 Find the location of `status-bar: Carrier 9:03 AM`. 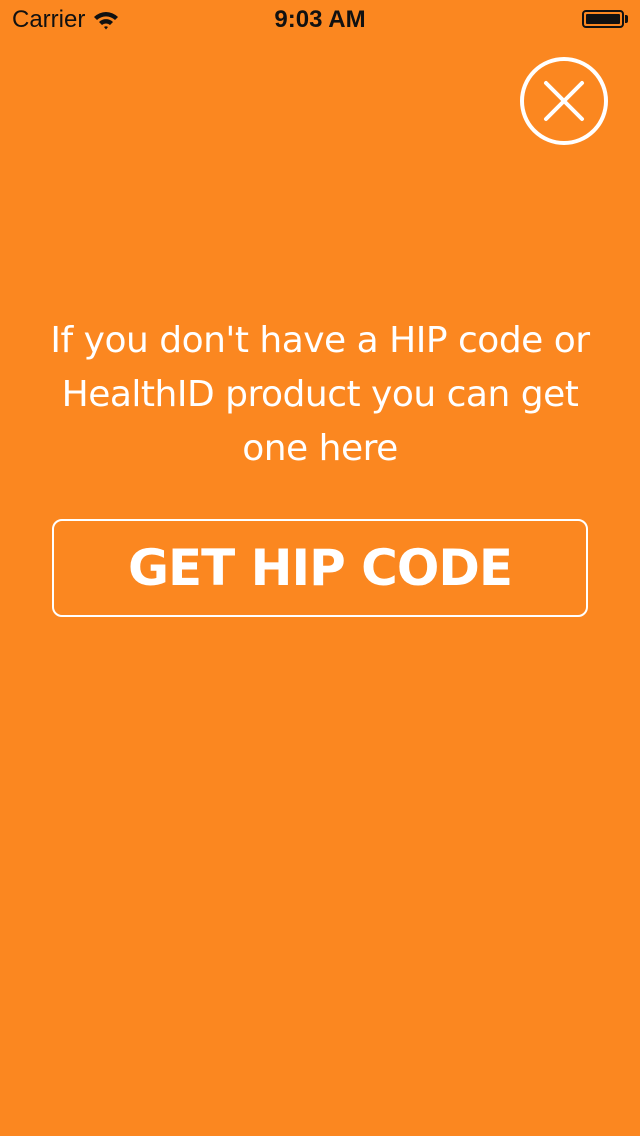

status-bar: Carrier 9:03 AM is located at coordinates (320, 20).